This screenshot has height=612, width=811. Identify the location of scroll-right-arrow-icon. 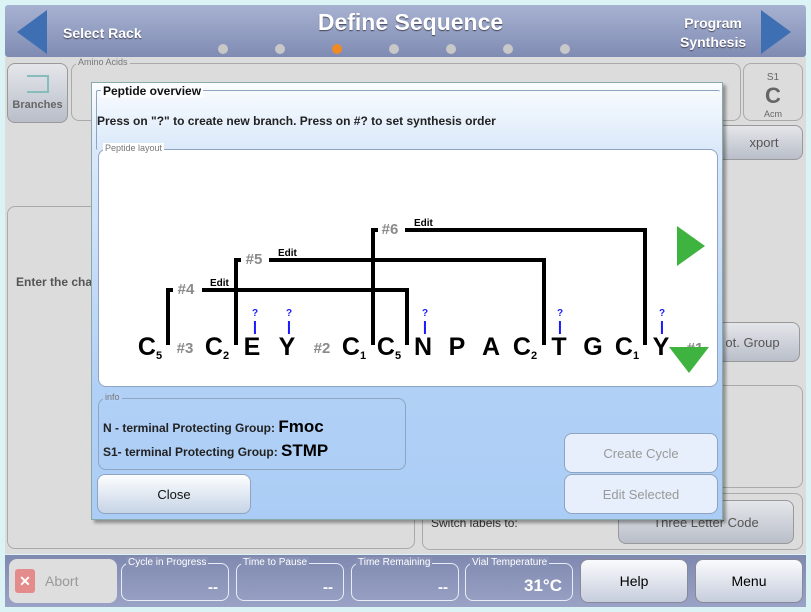
(691, 246).